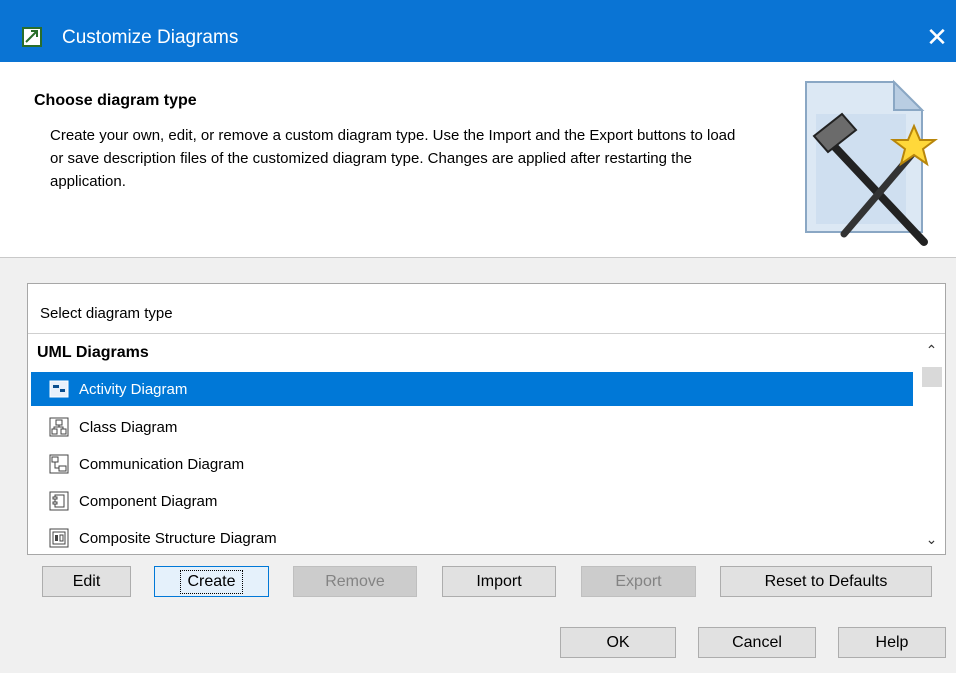 This screenshot has width=956, height=673. Describe the element at coordinates (472, 501) in the screenshot. I see `list-item: Component Diagram` at that location.